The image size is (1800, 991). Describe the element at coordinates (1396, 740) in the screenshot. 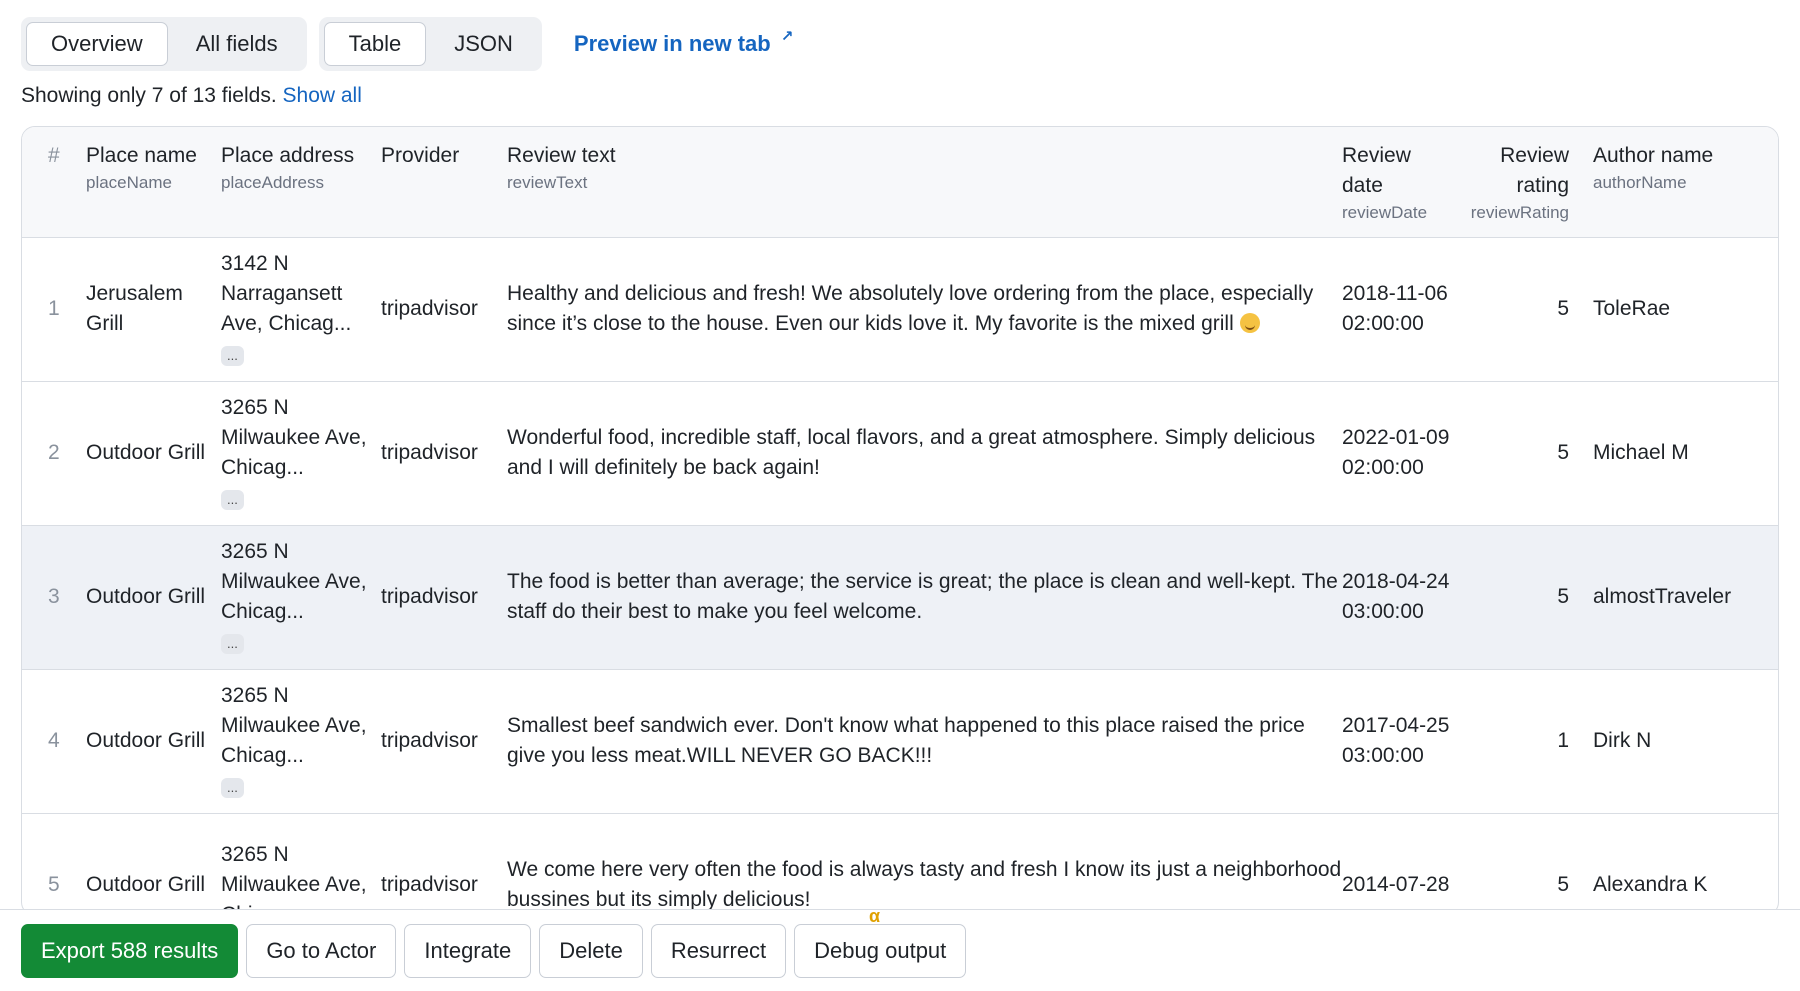

I see `cell-review-date: 2017-04-25 03:00:00` at that location.